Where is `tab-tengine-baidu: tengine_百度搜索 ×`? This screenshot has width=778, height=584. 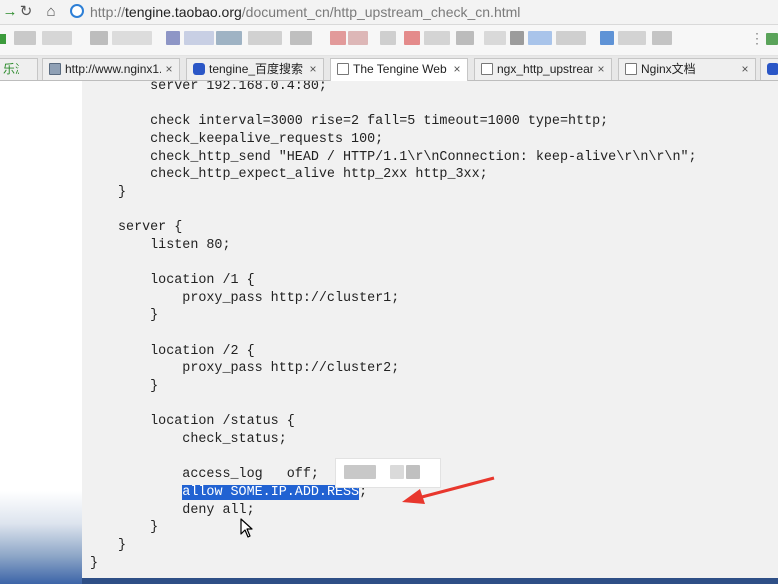 tab-tengine-baidu: tengine_百度搜索 × is located at coordinates (255, 69).